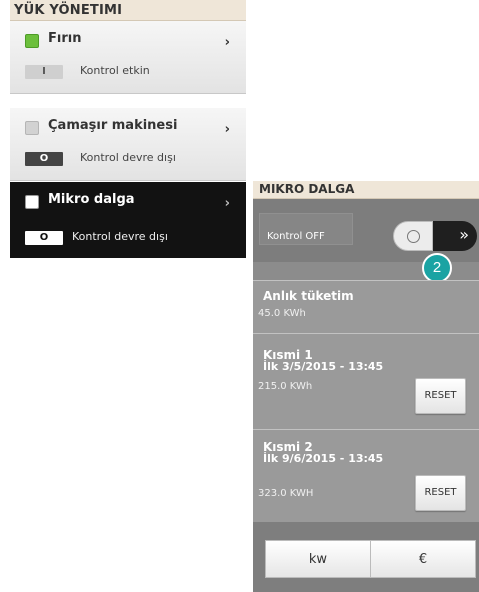 The height and width of the screenshot is (592, 479). What do you see at coordinates (128, 220) in the screenshot?
I see `device-microwave: Mikro dalga › O Kontrol devre dışı` at bounding box center [128, 220].